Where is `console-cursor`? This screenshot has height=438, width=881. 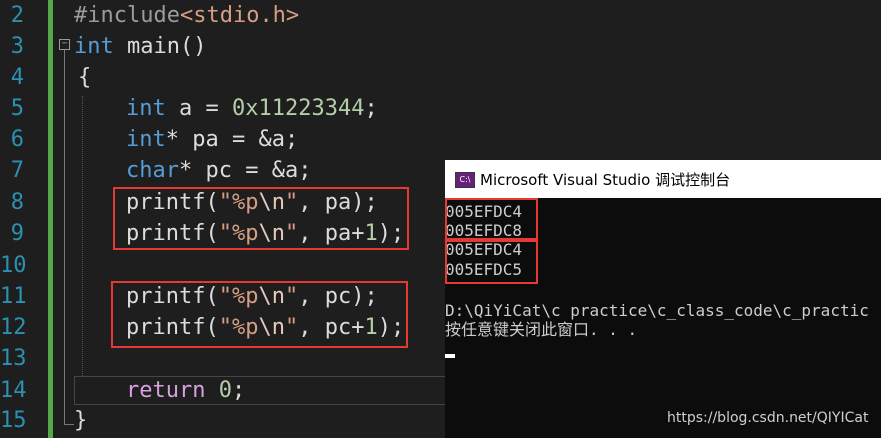 console-cursor is located at coordinates (450, 356).